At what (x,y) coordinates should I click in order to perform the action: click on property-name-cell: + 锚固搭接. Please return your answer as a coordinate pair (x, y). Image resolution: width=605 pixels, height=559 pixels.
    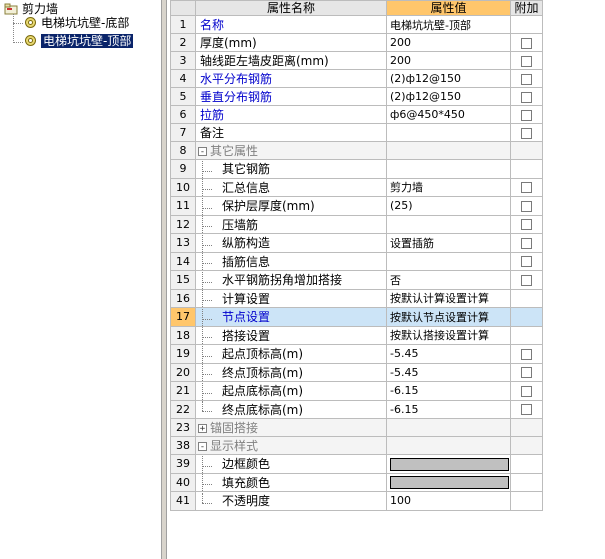
    Looking at the image, I should click on (291, 427).